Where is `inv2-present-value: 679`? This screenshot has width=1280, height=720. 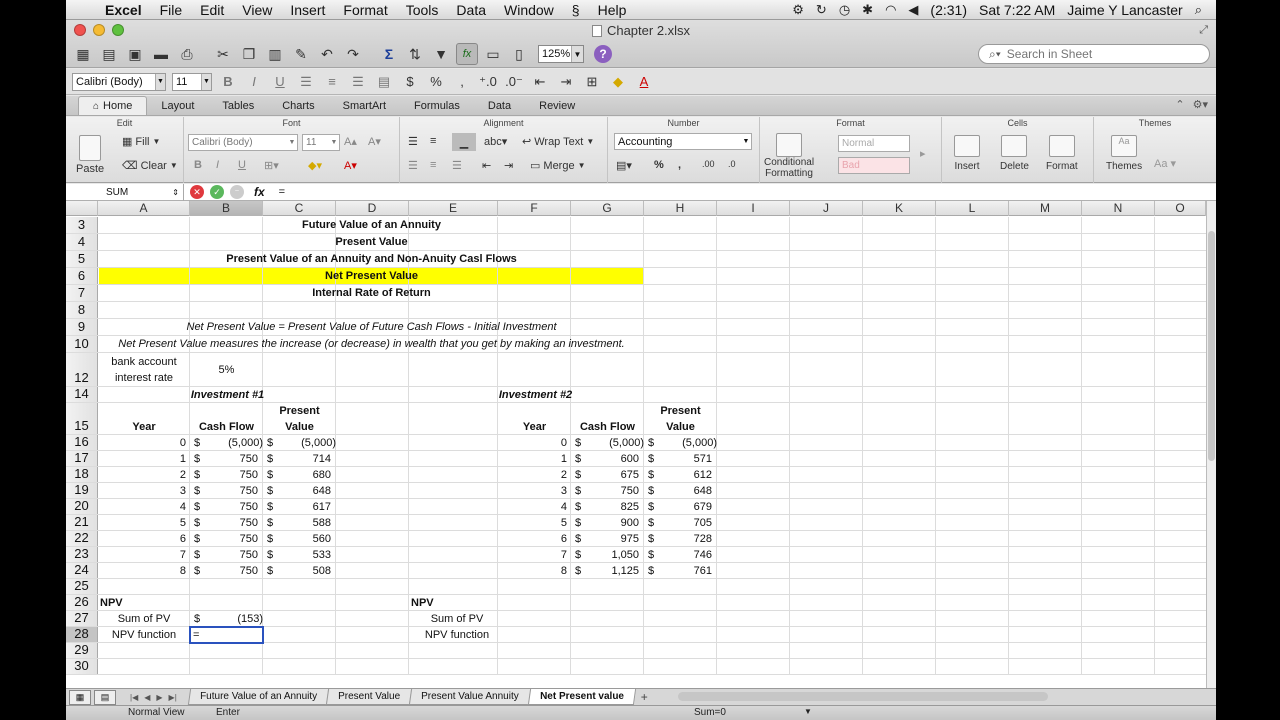 inv2-present-value: 679 is located at coordinates (678, 507).